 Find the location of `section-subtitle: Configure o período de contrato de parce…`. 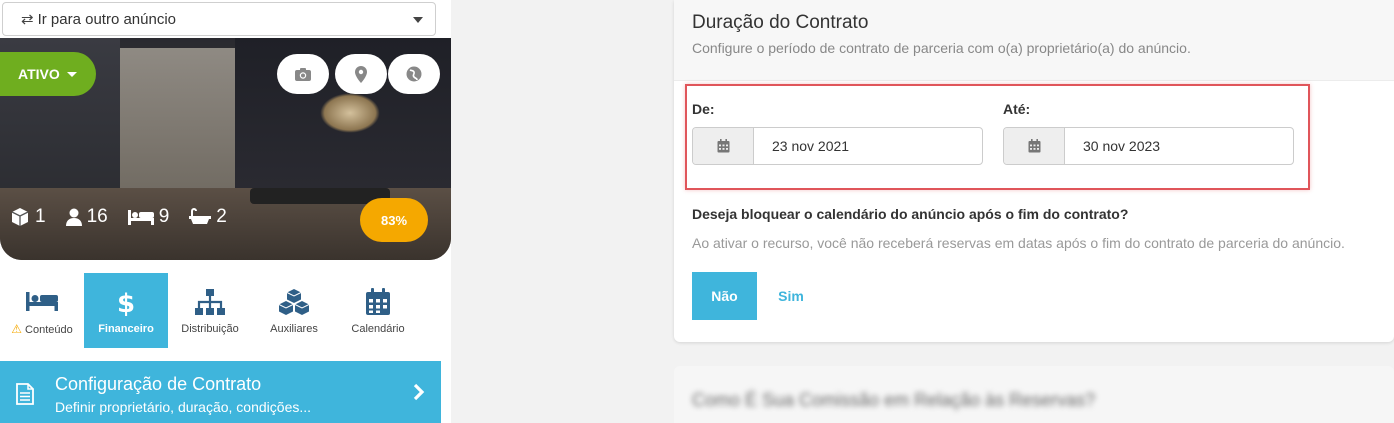

section-subtitle: Configure o período de contrato de parce… is located at coordinates (941, 48).